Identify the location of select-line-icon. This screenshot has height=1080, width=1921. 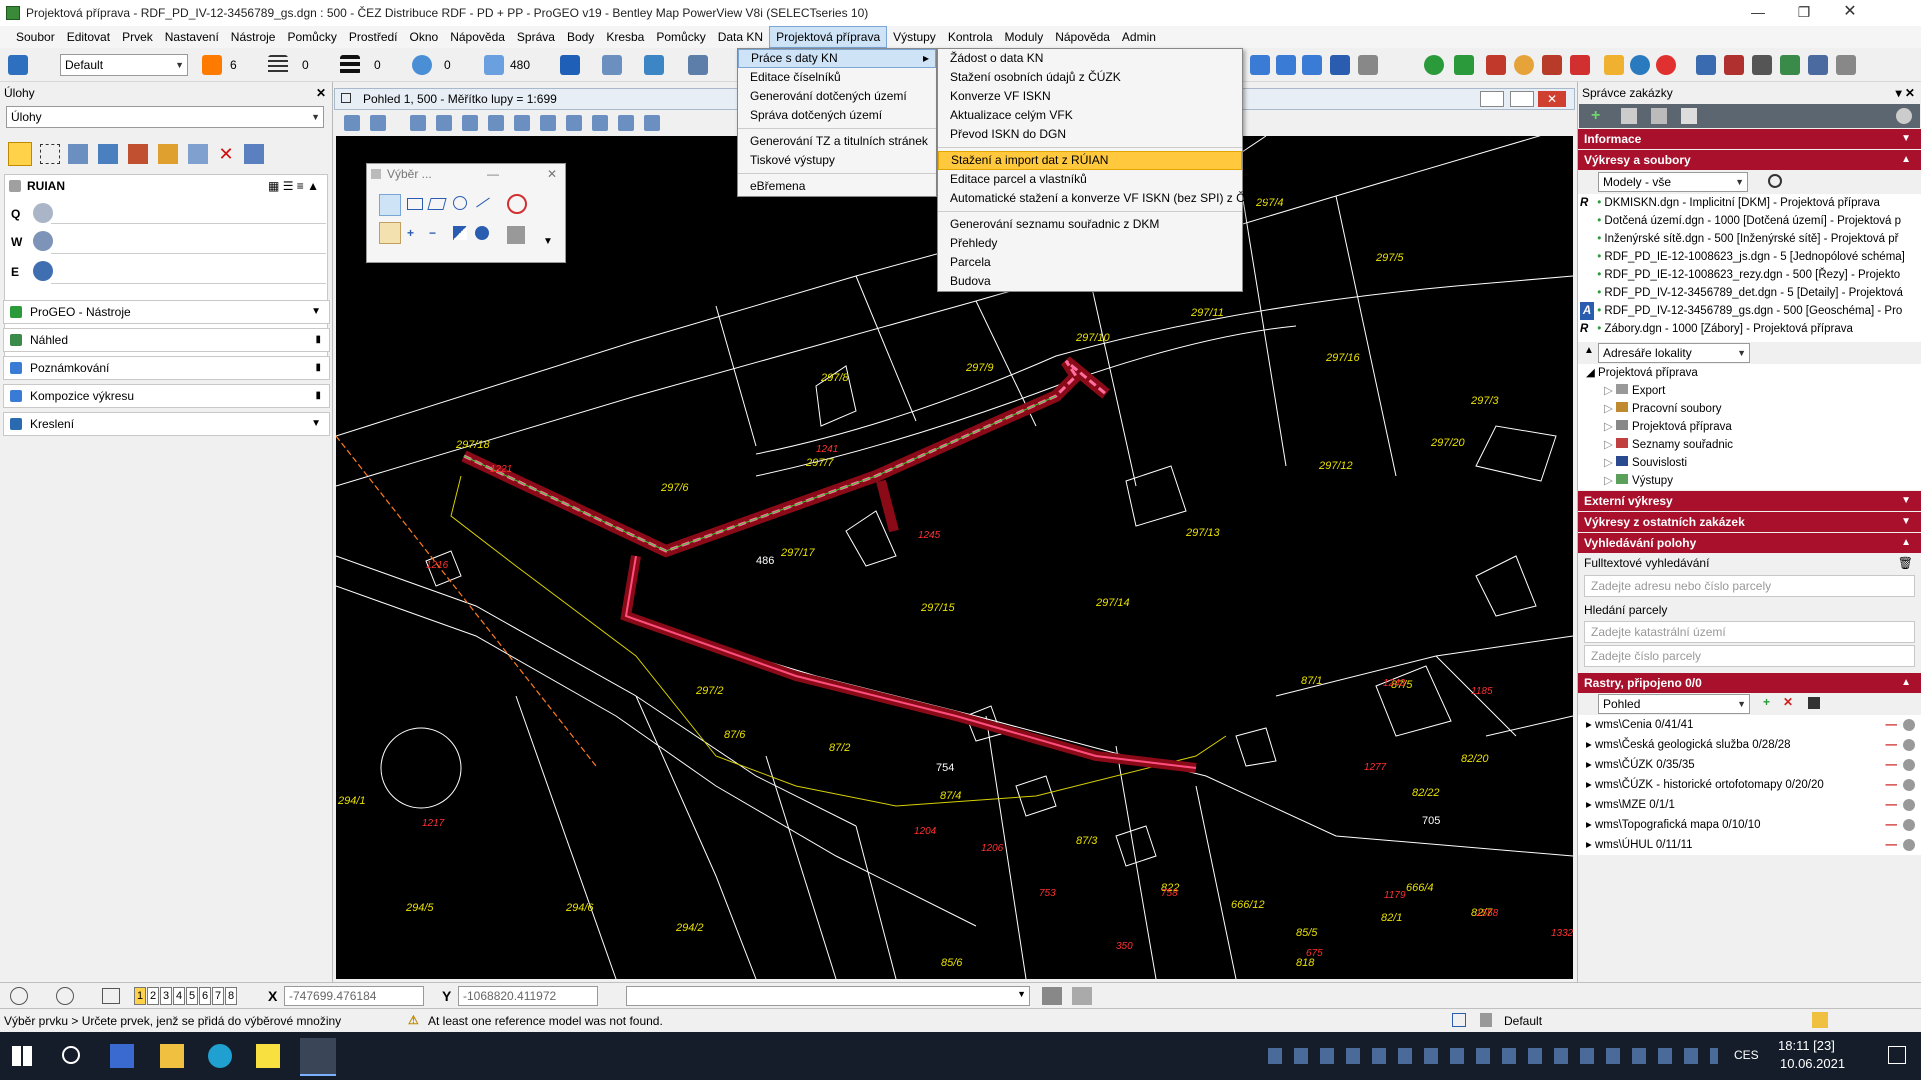
(483, 202).